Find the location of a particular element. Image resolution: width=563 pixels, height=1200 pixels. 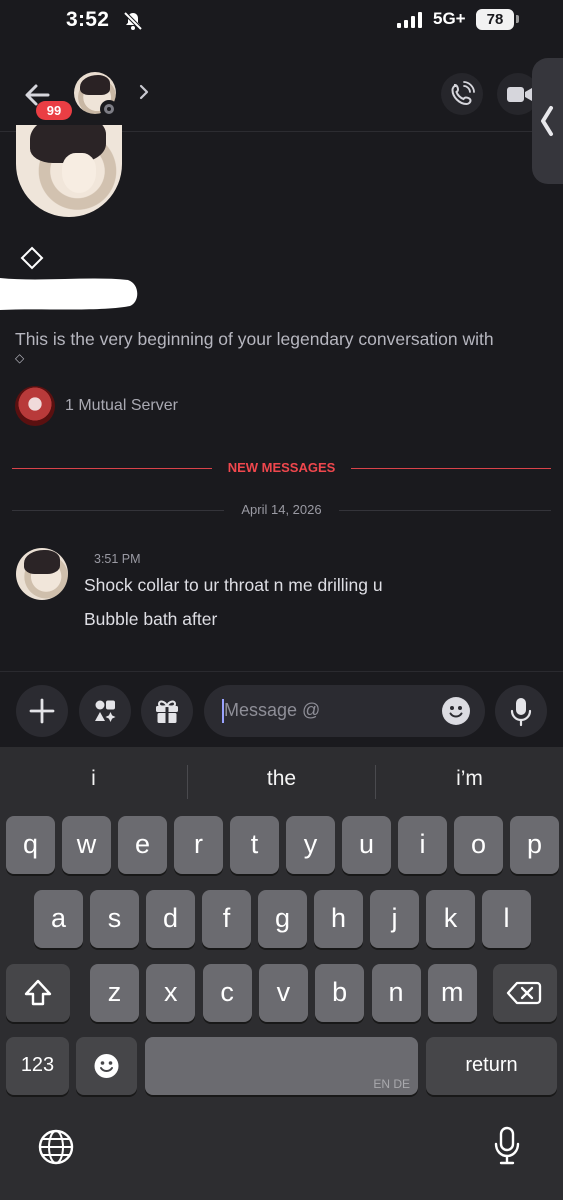

status-time: 3:52 is located at coordinates (88, 19).